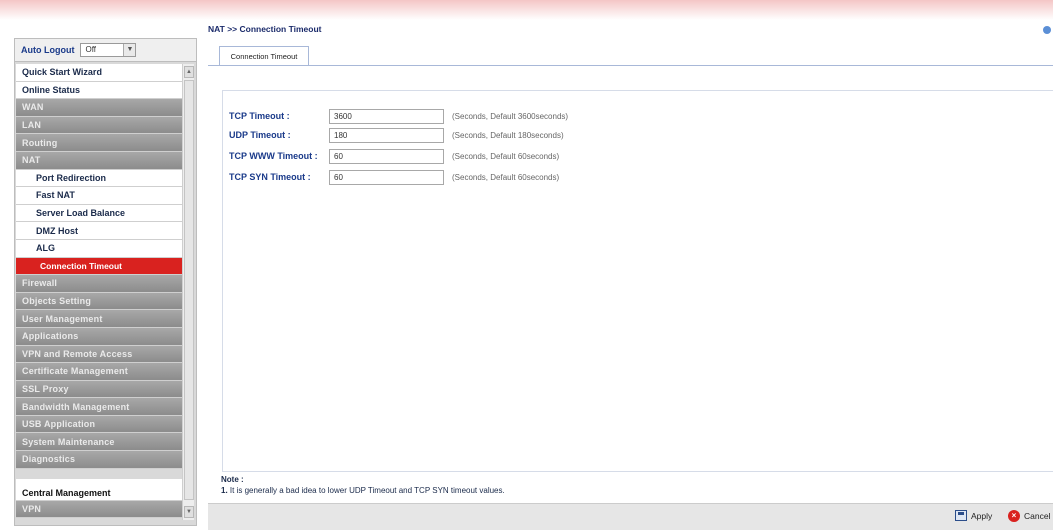 The height and width of the screenshot is (530, 1053). What do you see at coordinates (99, 460) in the screenshot?
I see `sidebar-item-diagnostics: Diagnostics` at bounding box center [99, 460].